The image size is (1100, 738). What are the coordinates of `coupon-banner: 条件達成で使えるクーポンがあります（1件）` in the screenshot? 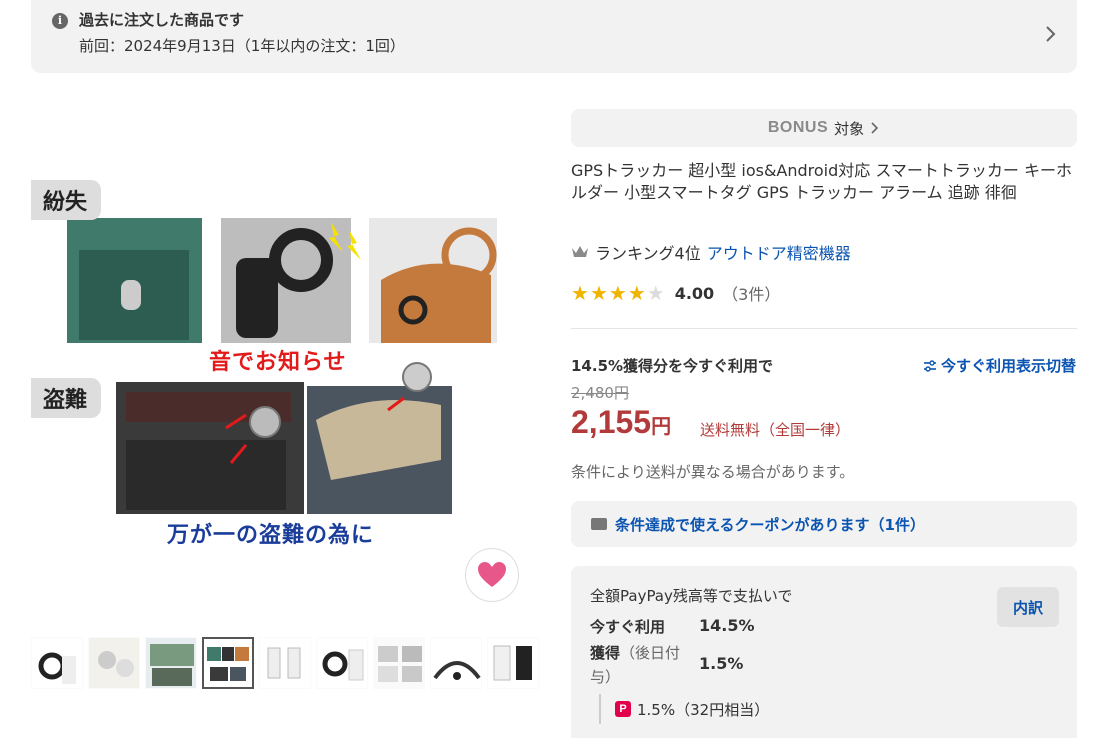 It's located at (824, 524).